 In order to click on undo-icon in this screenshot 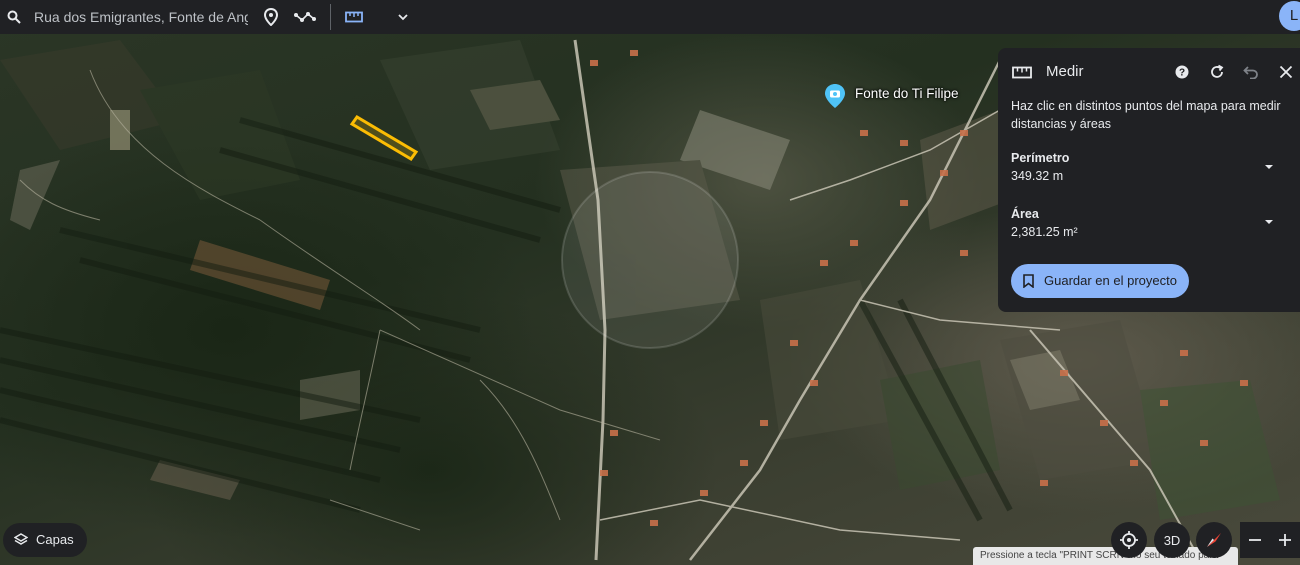, I will do `click(1251, 72)`.